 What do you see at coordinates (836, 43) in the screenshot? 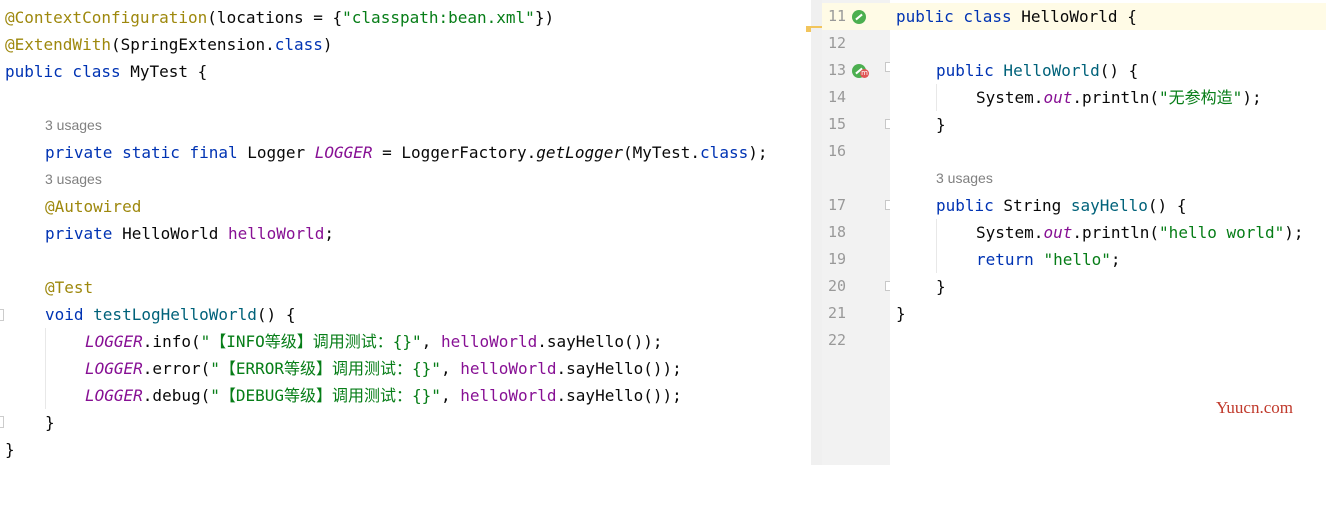
I see `line-number: 12` at bounding box center [836, 43].